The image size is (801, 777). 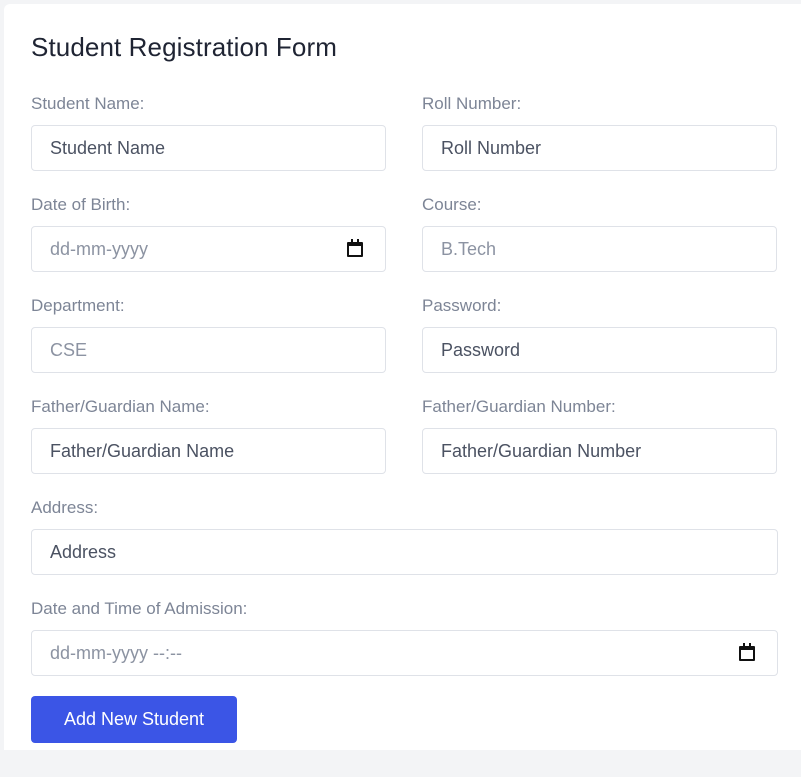 I want to click on password-input: Password, so click(x=599, y=350).